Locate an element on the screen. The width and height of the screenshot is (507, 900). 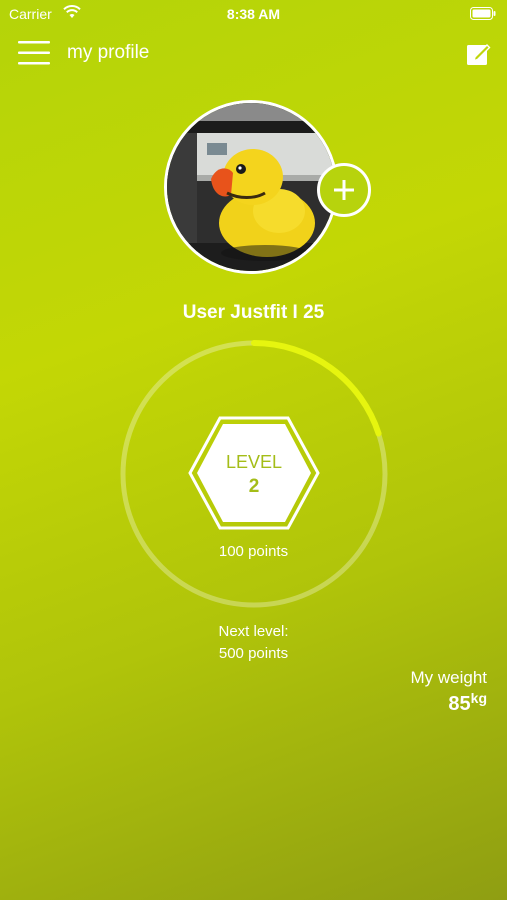
weight-value: 85kg is located at coordinates (467, 703).